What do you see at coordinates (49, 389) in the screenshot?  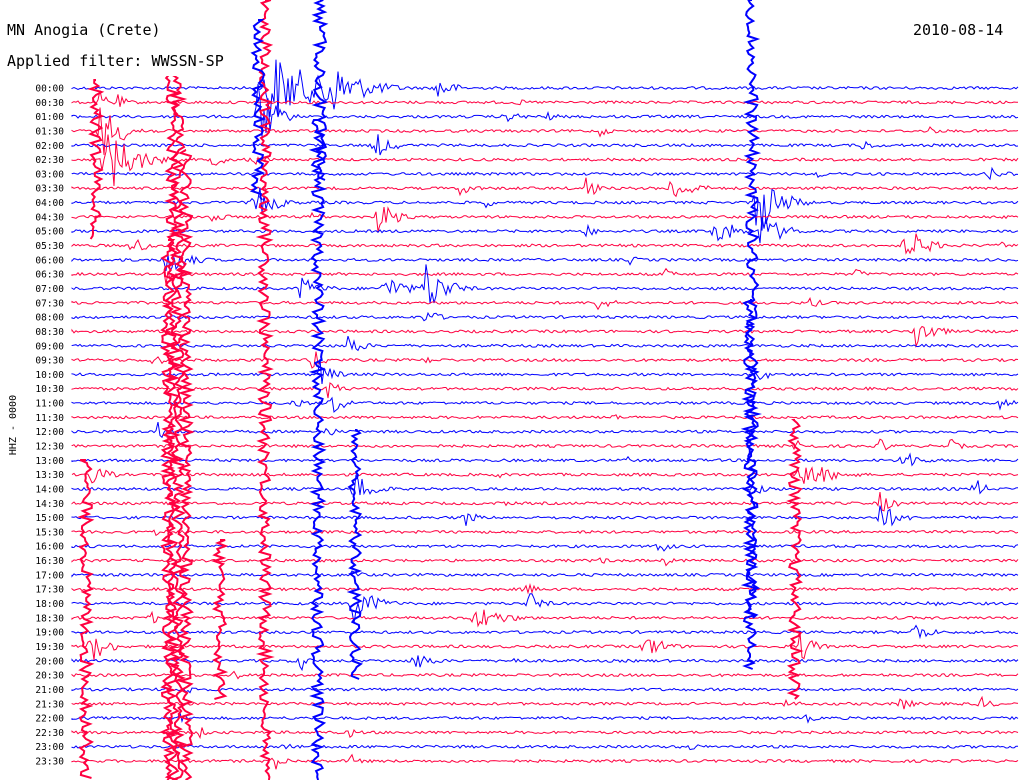 I see `time-tick-label: 10:30` at bounding box center [49, 389].